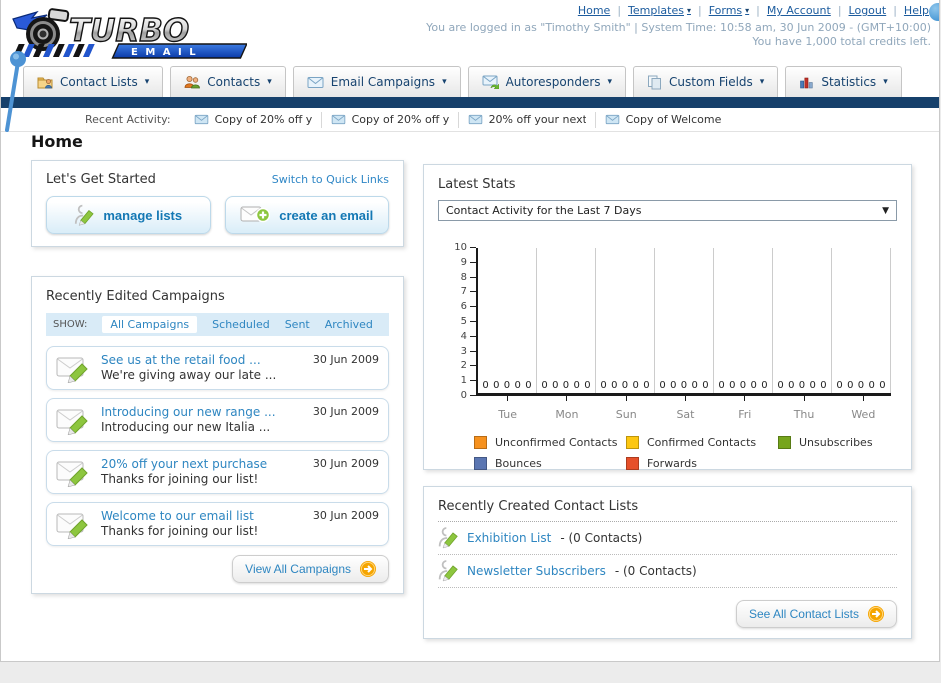  Describe the element at coordinates (192, 82) in the screenshot. I see `people-icon` at that location.